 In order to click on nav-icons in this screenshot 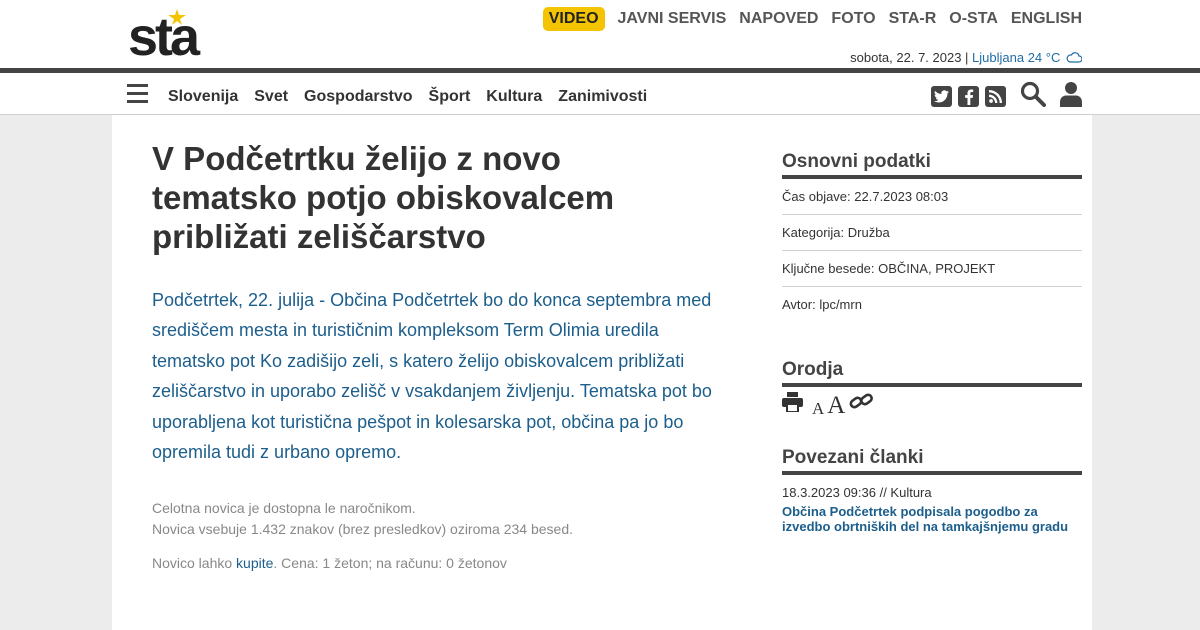, I will do `click(1003, 96)`.